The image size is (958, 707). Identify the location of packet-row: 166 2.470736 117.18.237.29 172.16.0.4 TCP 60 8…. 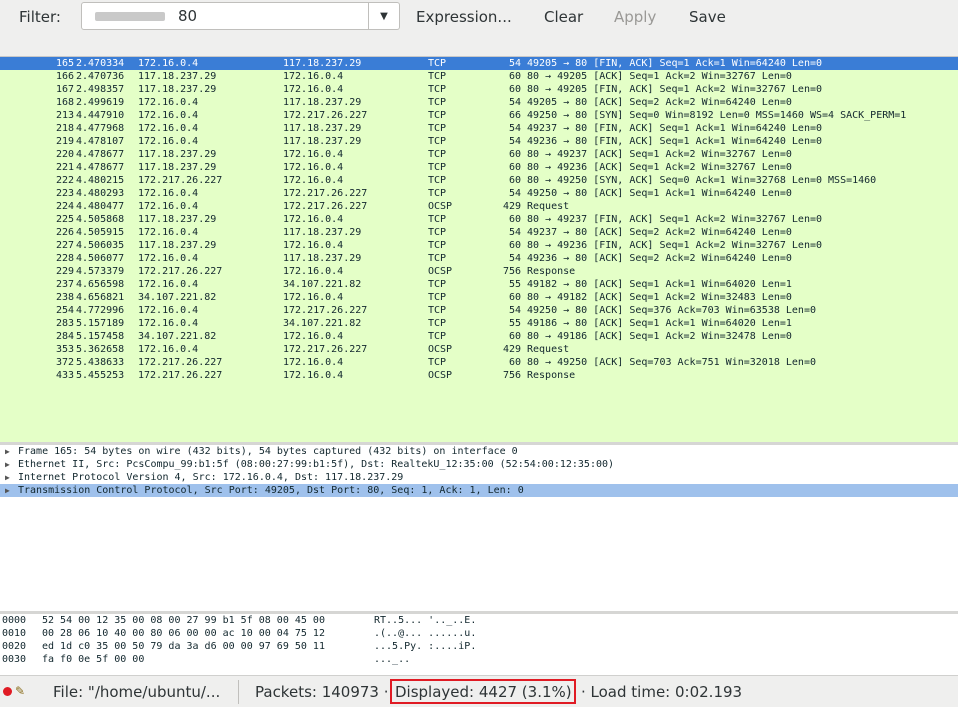
(479, 76).